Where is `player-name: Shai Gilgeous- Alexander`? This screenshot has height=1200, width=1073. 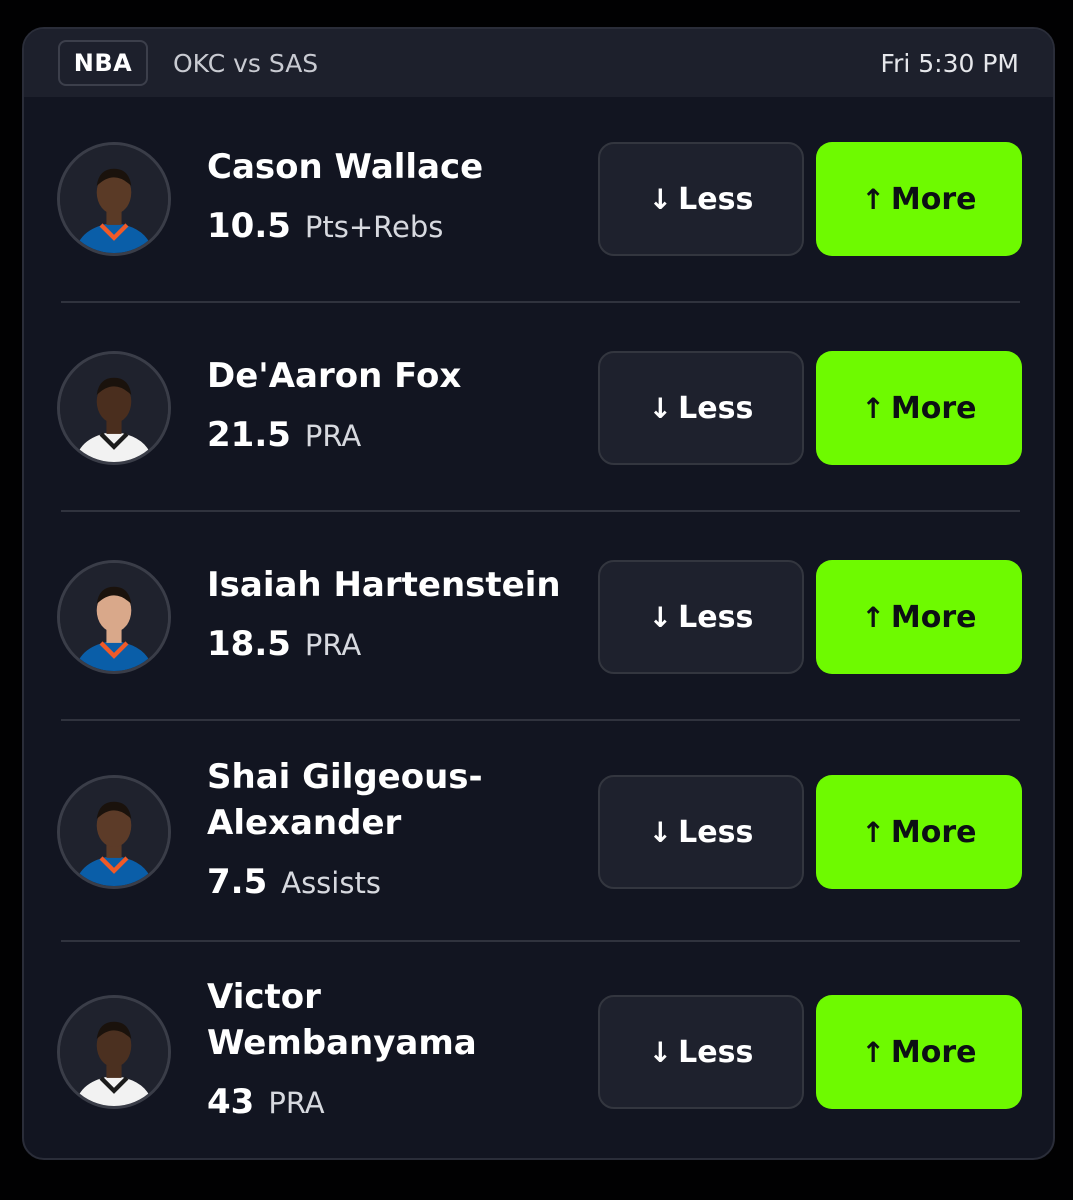 player-name: Shai Gilgeous- Alexander is located at coordinates (345, 800).